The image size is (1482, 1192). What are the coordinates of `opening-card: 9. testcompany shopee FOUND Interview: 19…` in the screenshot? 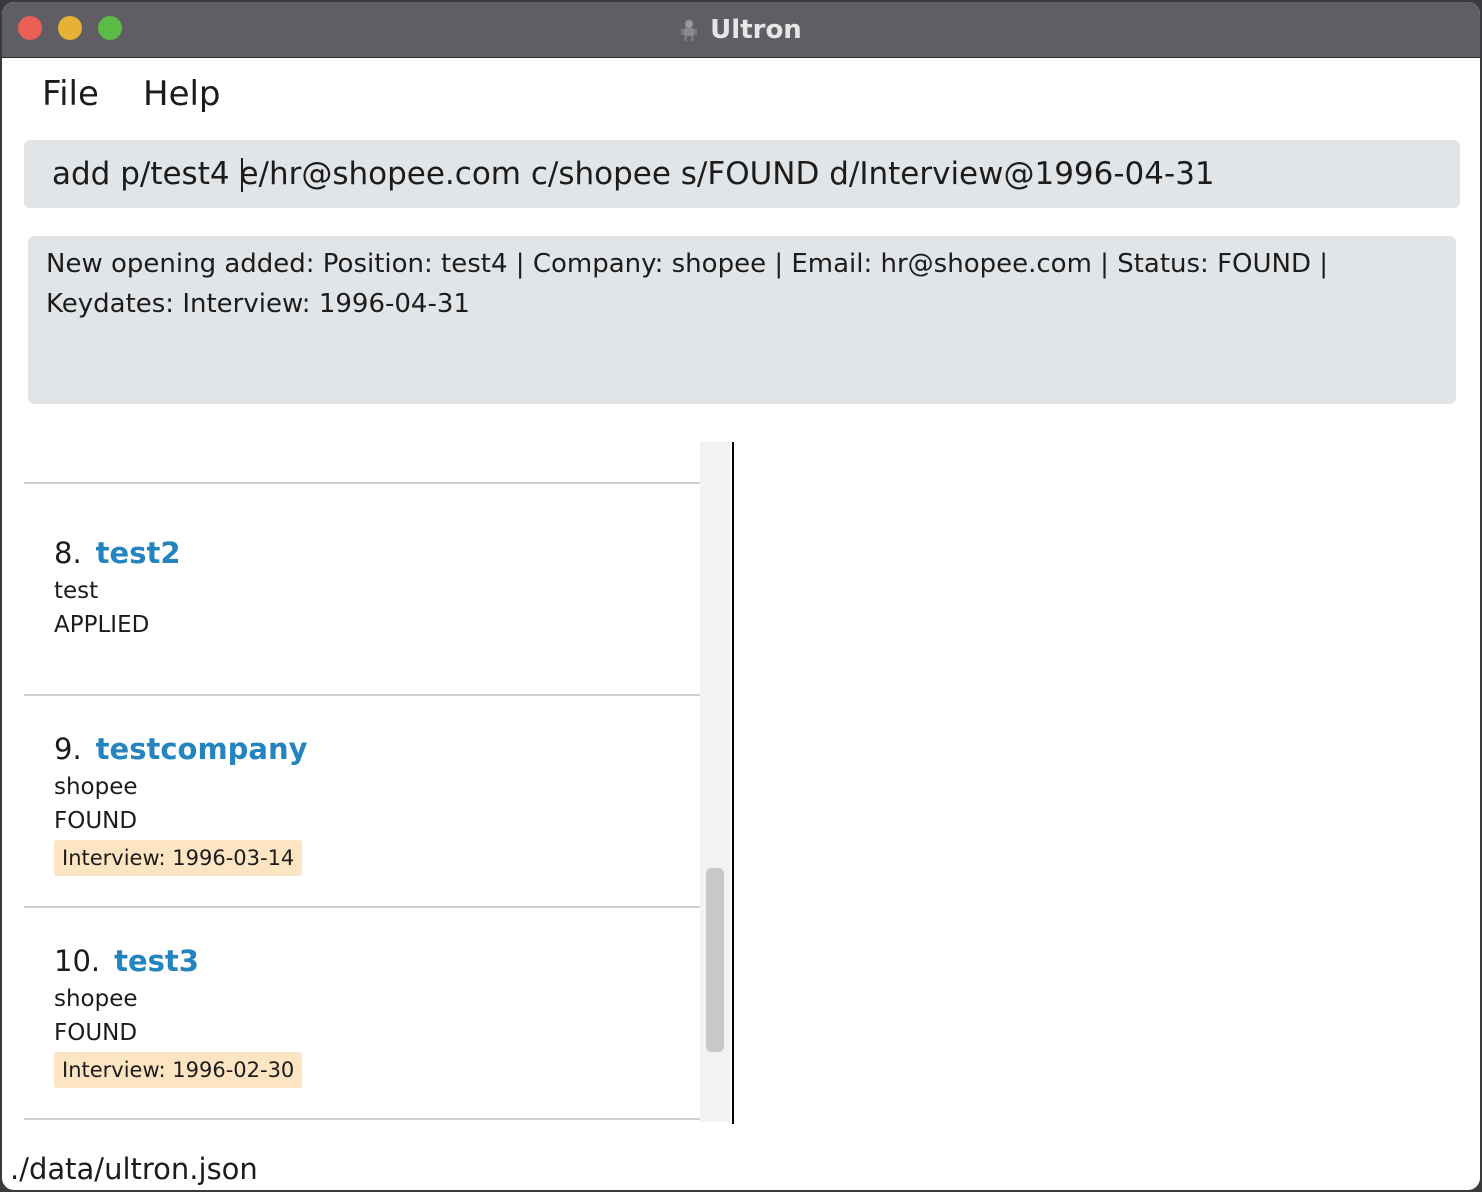 It's located at (363, 802).